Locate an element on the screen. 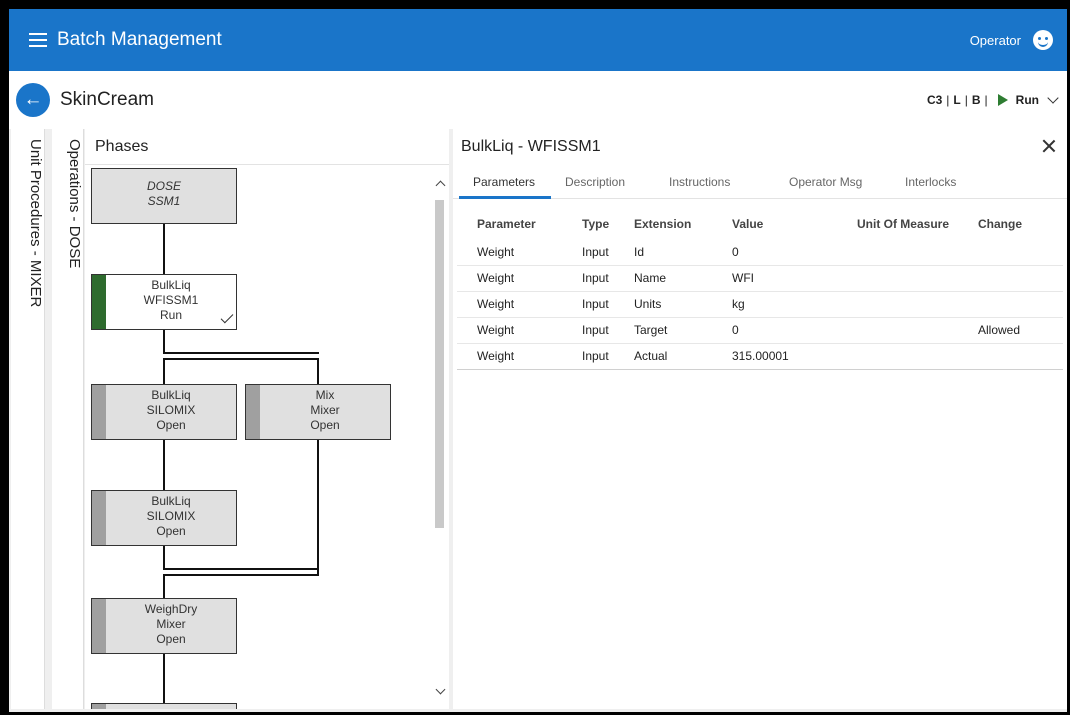 The width and height of the screenshot is (1070, 715). phases-scrollbar is located at coordinates (440, 437).